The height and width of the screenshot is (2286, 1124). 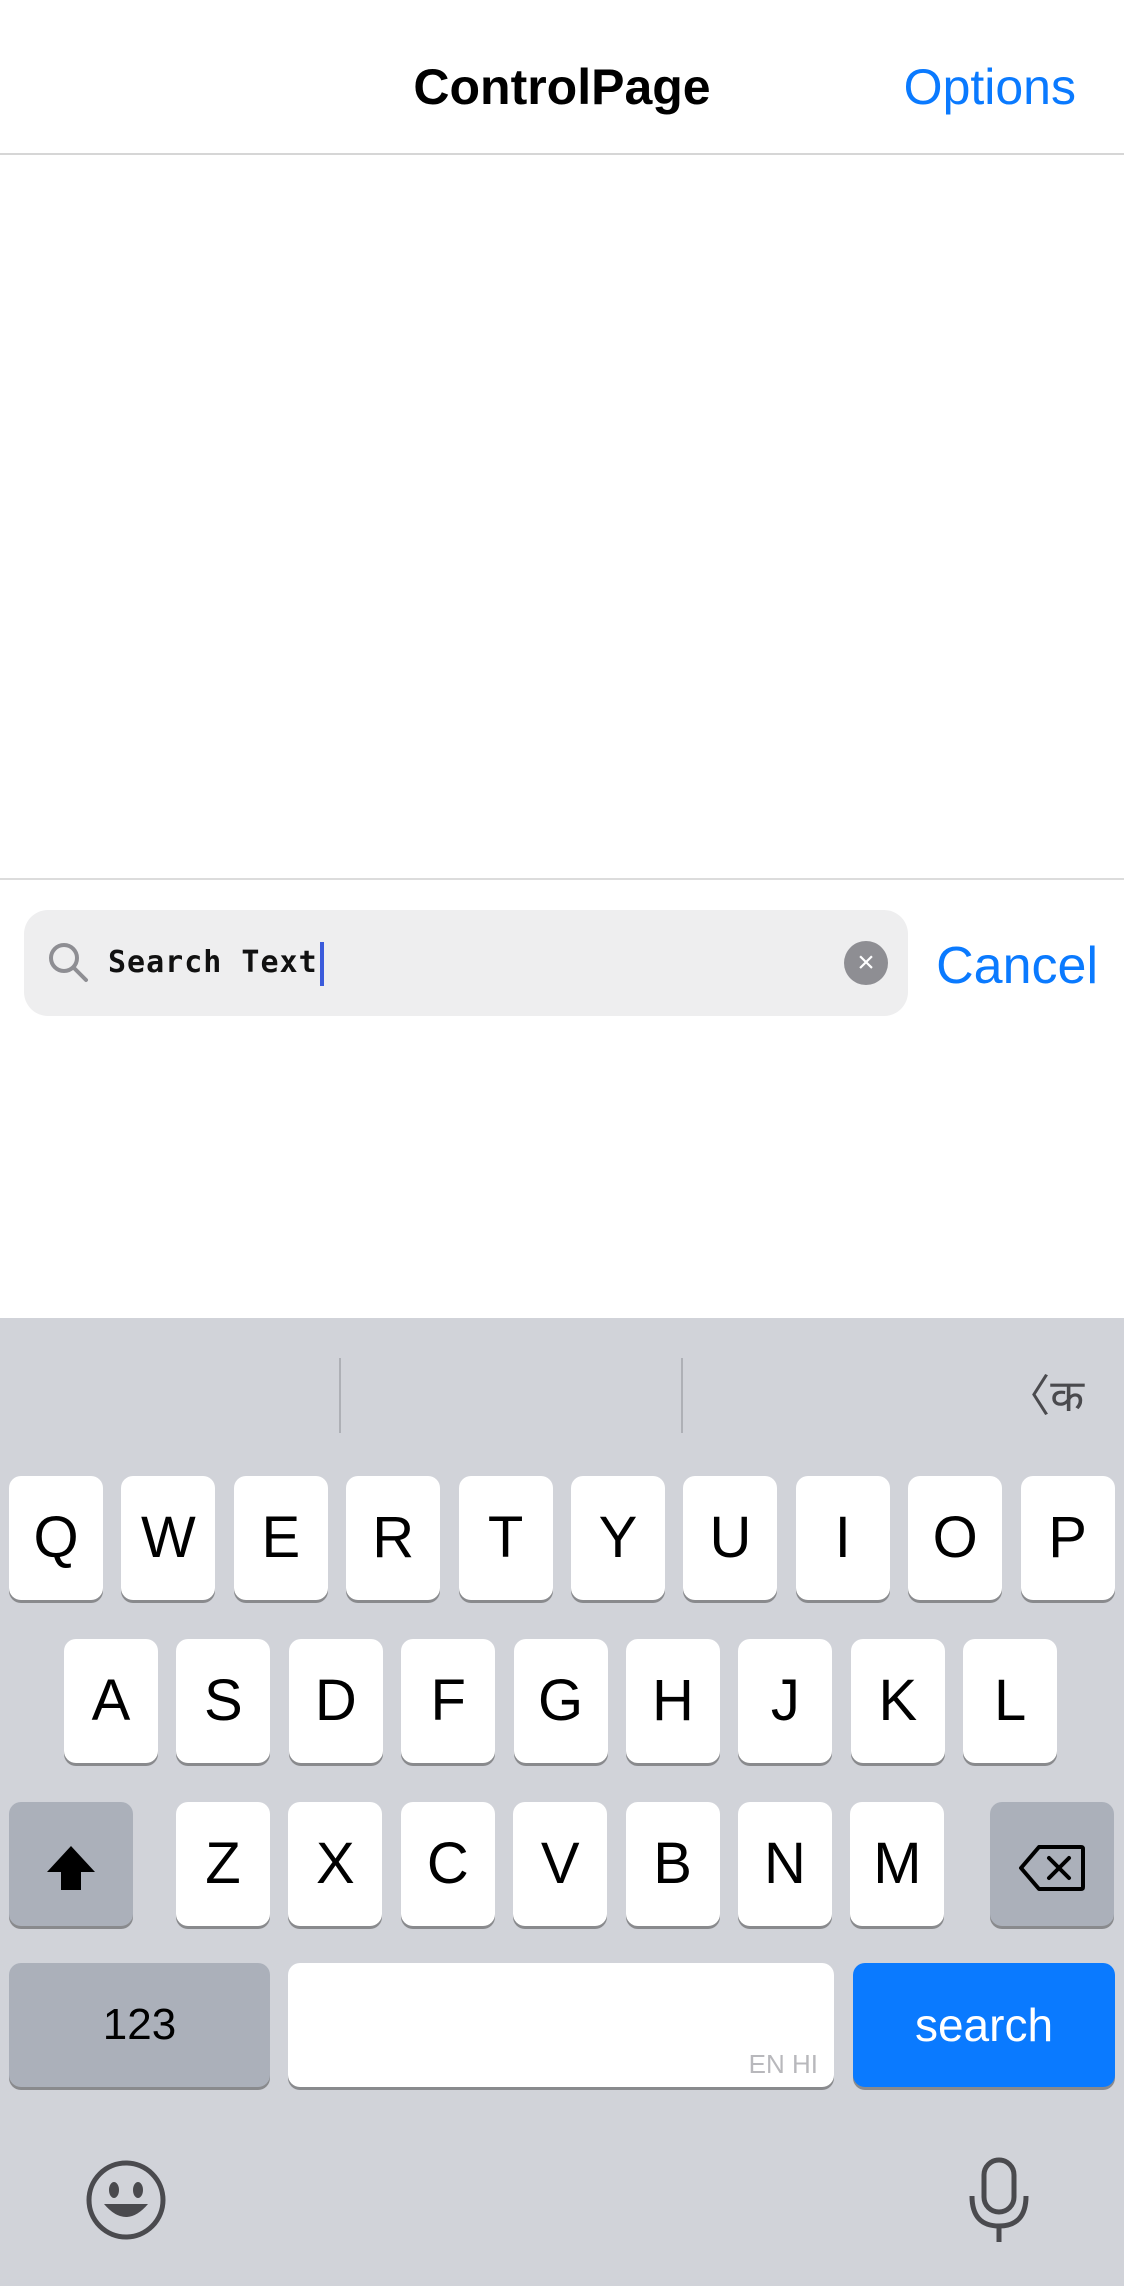 I want to click on key-l: L, so click(x=1010, y=1701).